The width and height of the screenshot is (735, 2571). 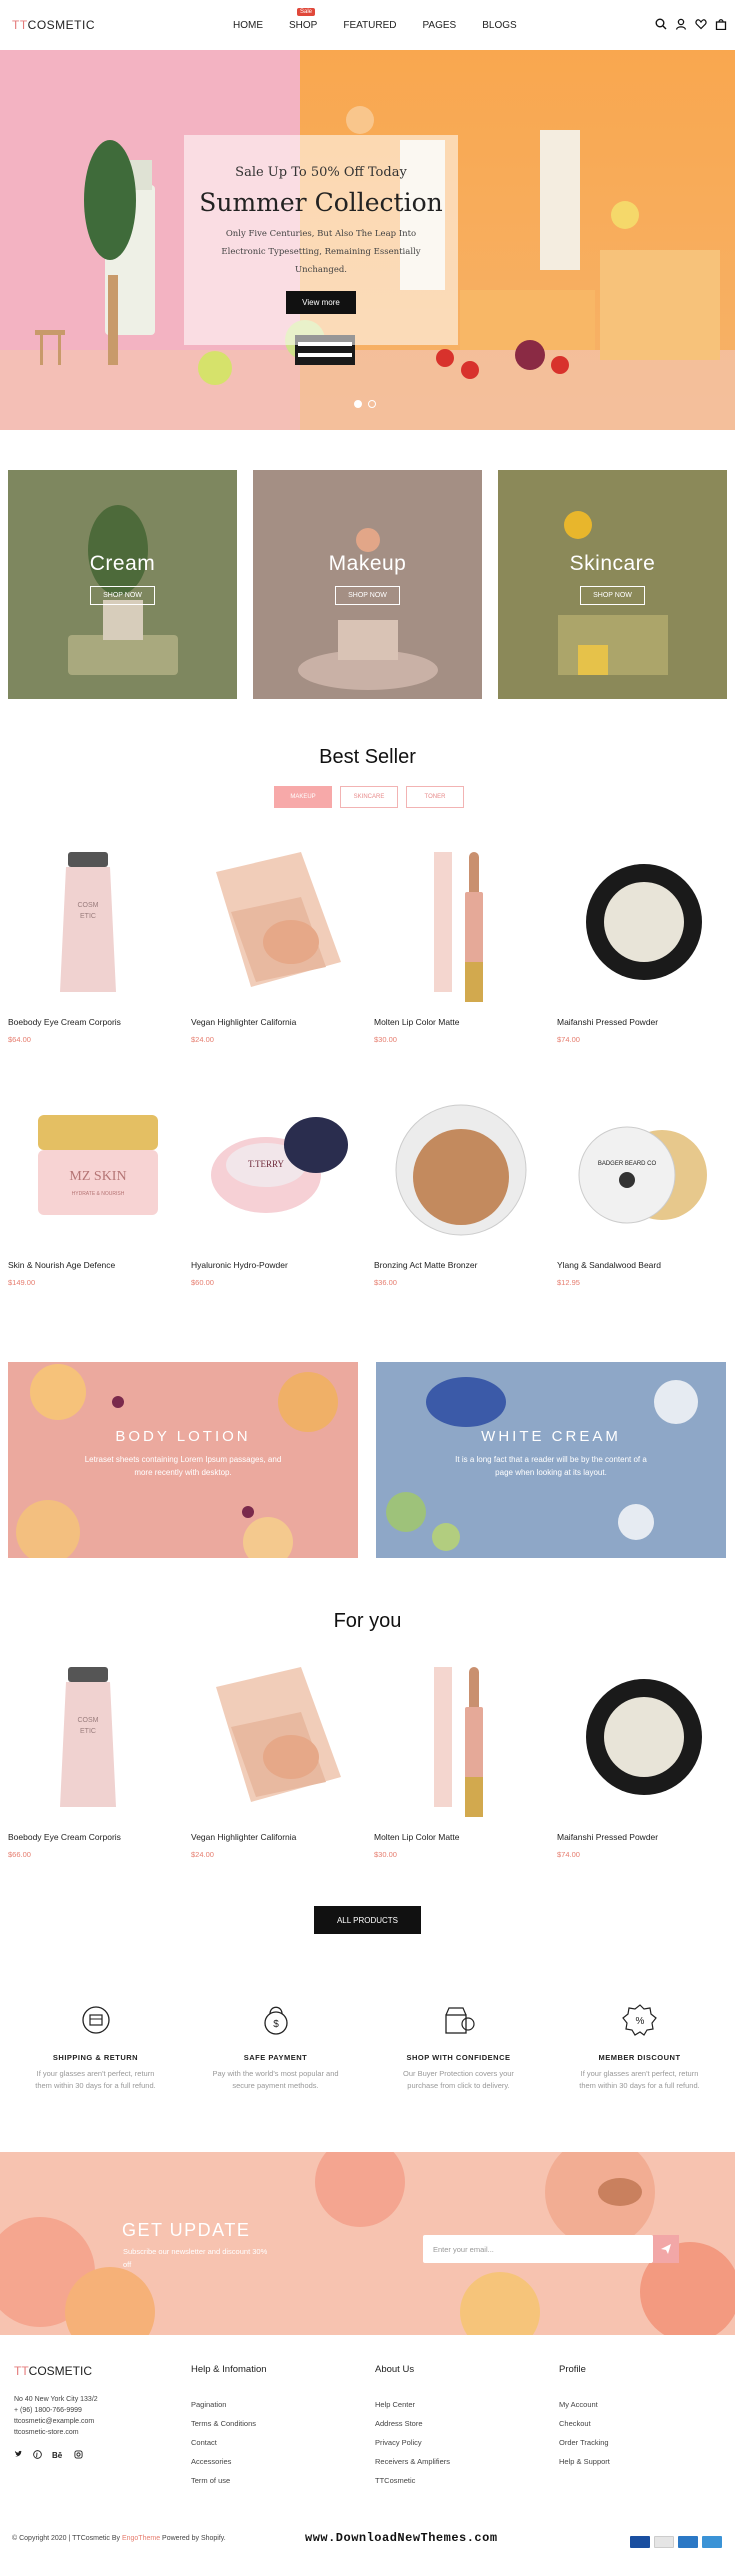 What do you see at coordinates (412, 2442) in the screenshot?
I see `footer-link: Privacy Policy` at bounding box center [412, 2442].